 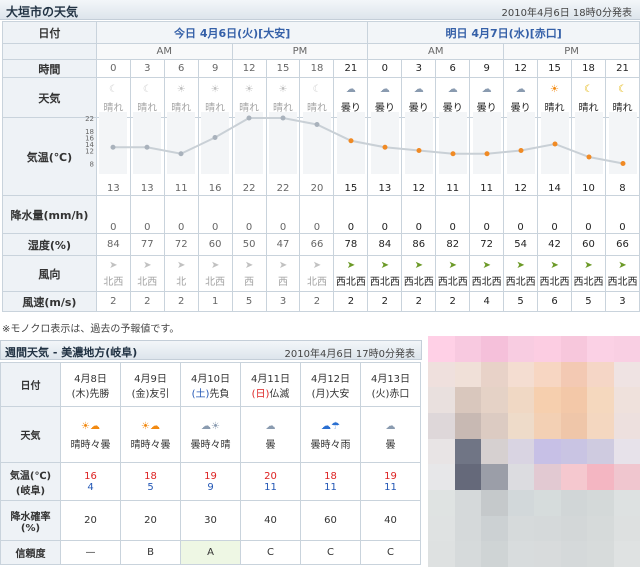 I want to click on row-label-text: 気温(℃), so click(x=49, y=157).